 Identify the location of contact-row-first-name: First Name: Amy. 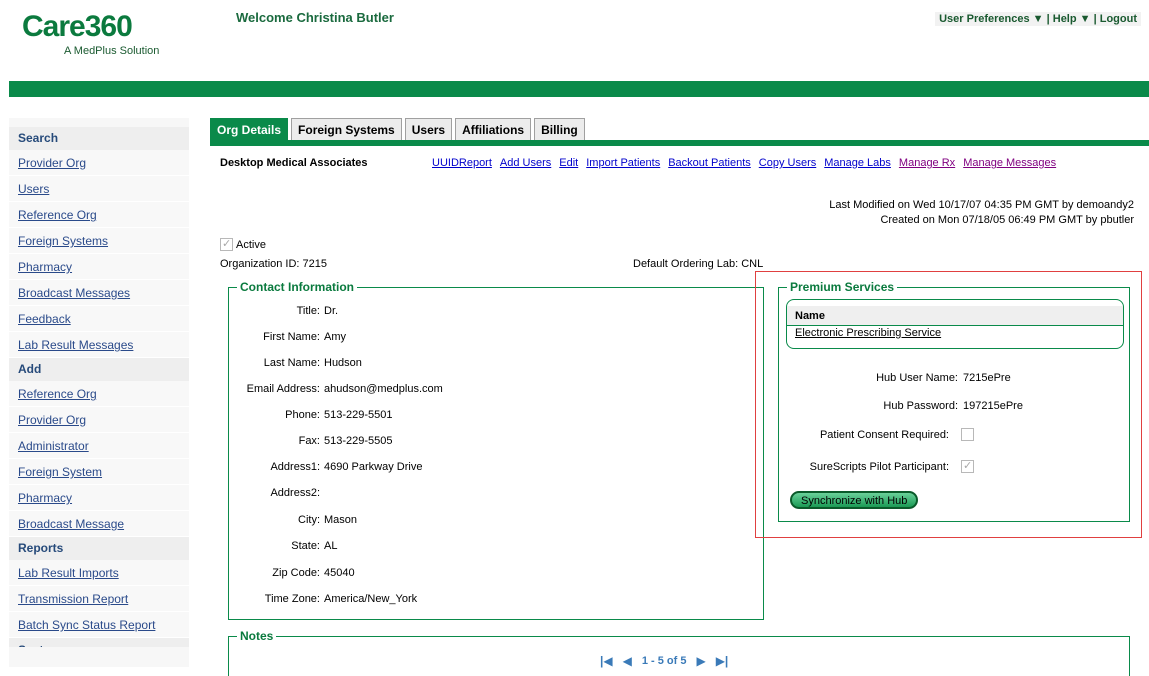
(379, 338).